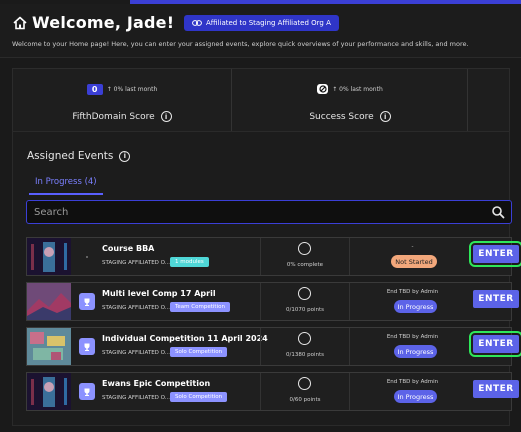 The width and height of the screenshot is (521, 432). I want to click on success-score-icon, so click(323, 89).